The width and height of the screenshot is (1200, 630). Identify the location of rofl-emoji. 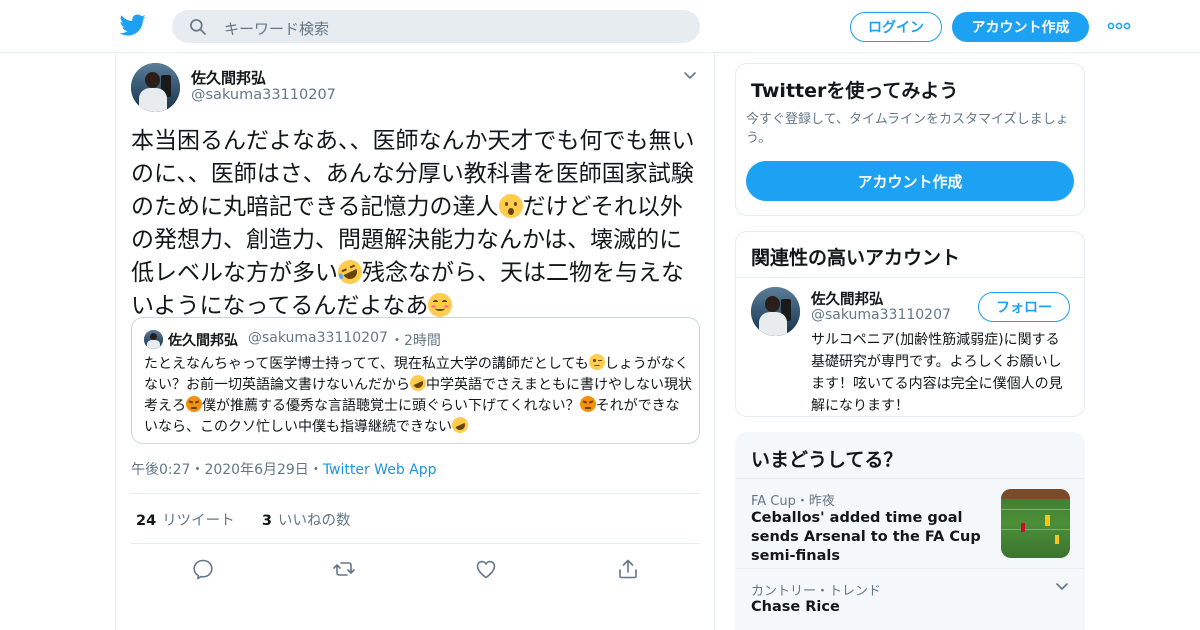
(460, 425).